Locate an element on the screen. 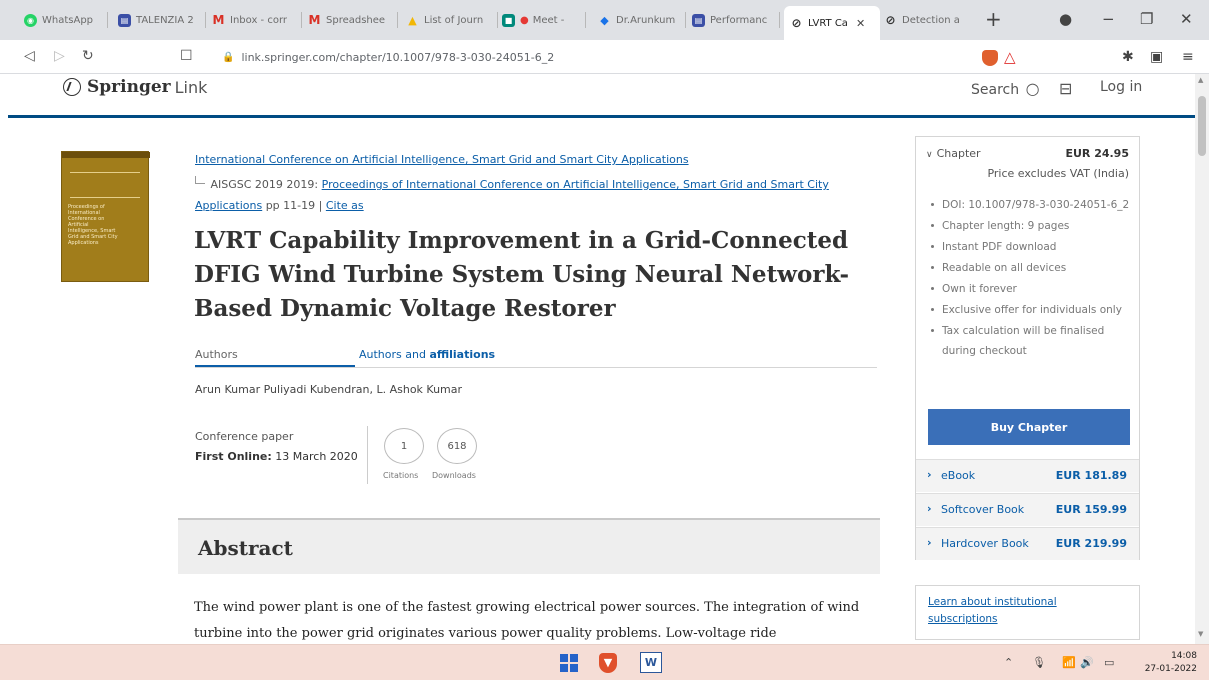  cite-as-link: Cite as is located at coordinates (345, 205).